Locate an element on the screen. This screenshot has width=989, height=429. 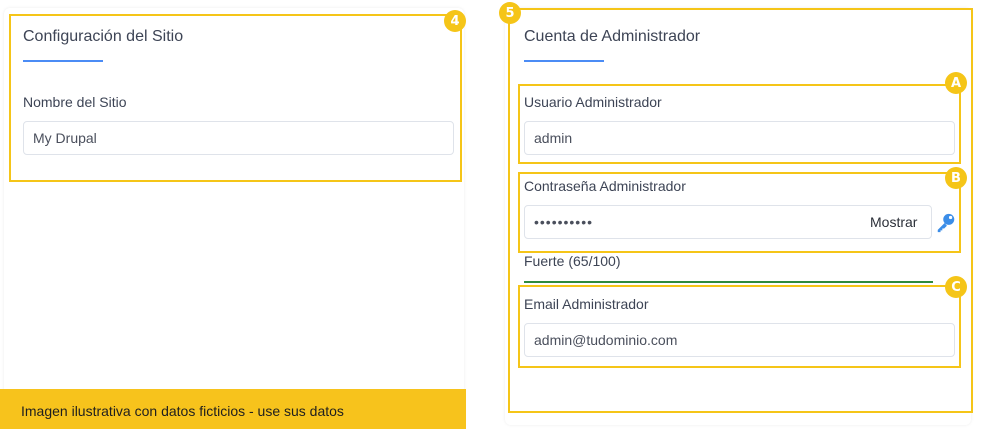
step-badge-5: 5 is located at coordinates (510, 13).